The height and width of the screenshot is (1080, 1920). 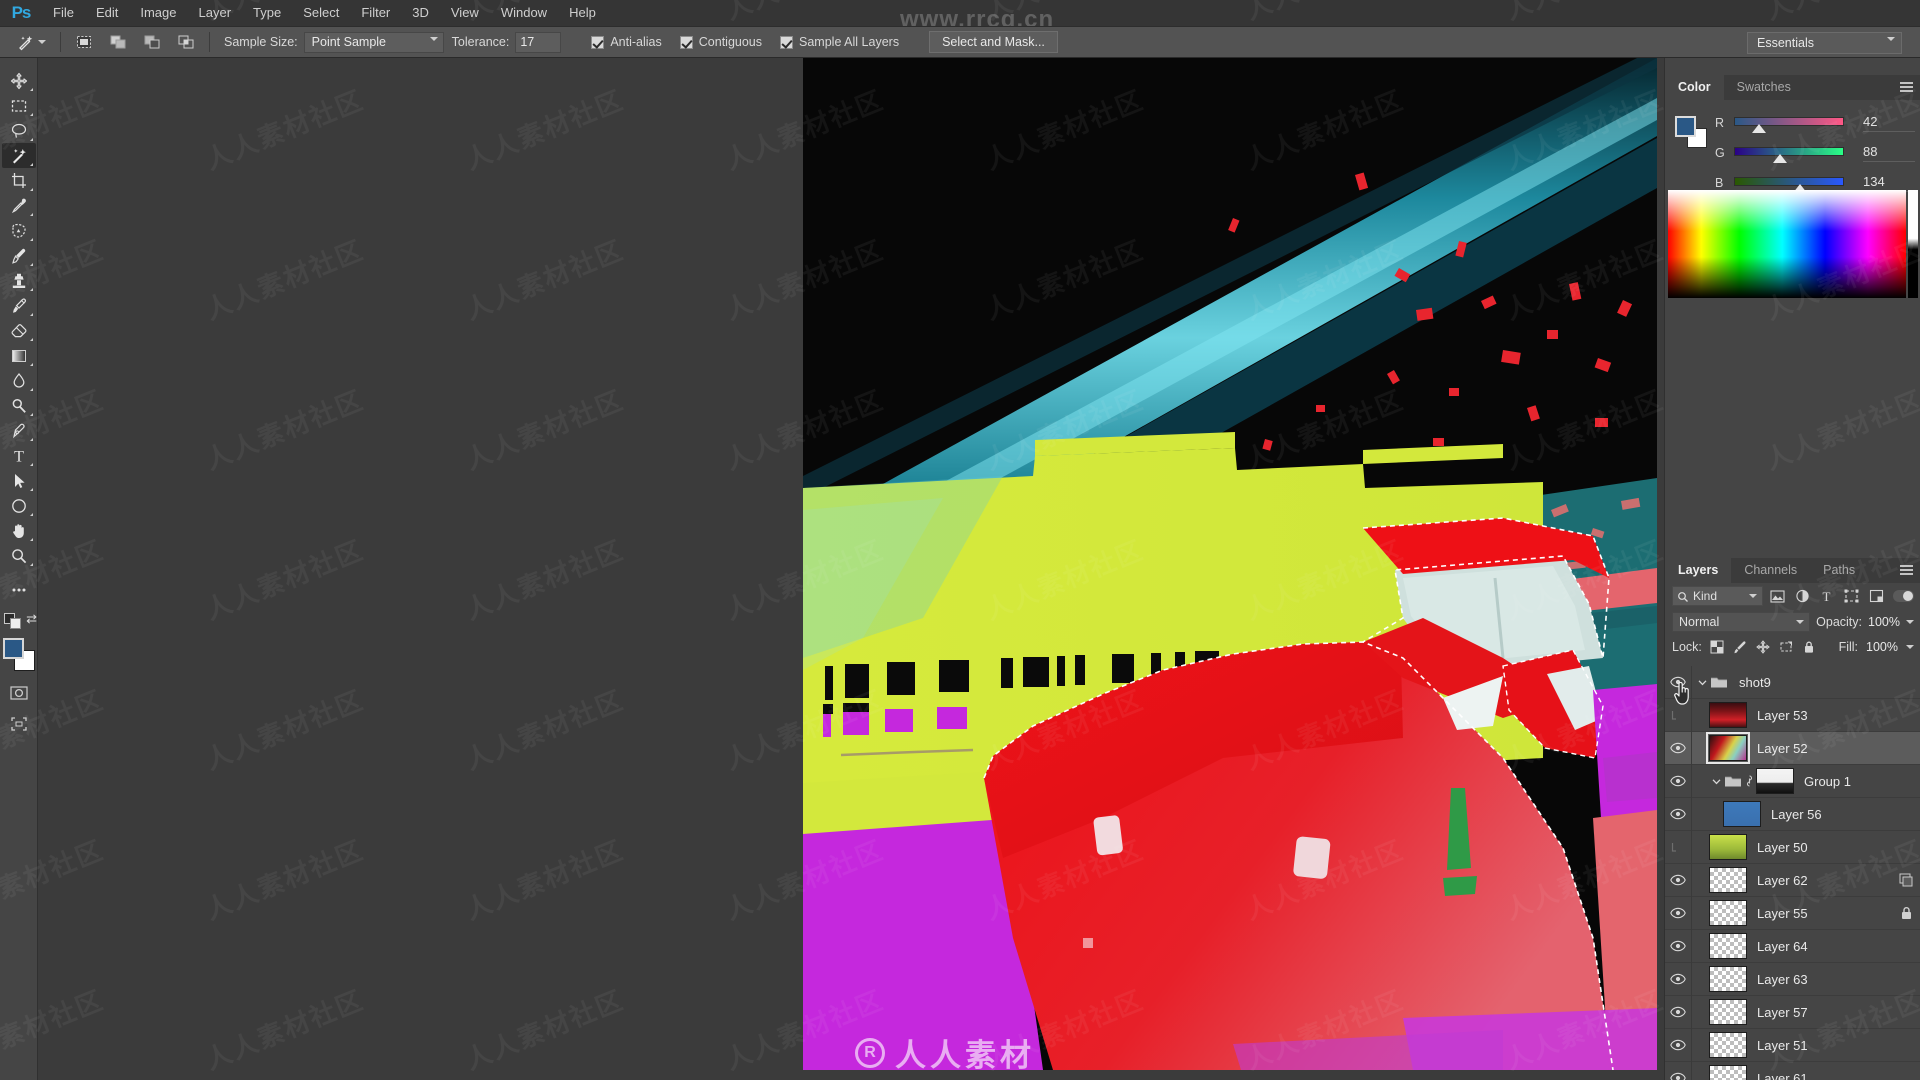 I want to click on foreground-color-swatch, so click(x=13, y=648).